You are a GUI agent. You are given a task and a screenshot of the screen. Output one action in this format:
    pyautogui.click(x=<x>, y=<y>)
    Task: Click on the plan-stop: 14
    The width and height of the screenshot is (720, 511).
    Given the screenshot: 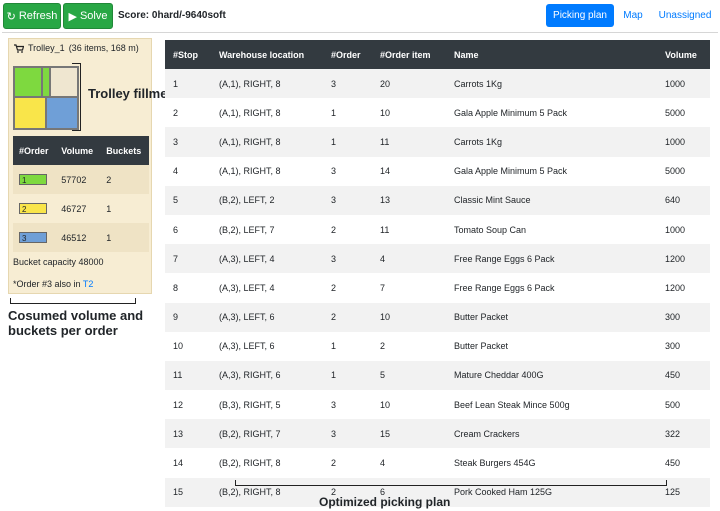 What is the action you would take?
    pyautogui.click(x=188, y=463)
    